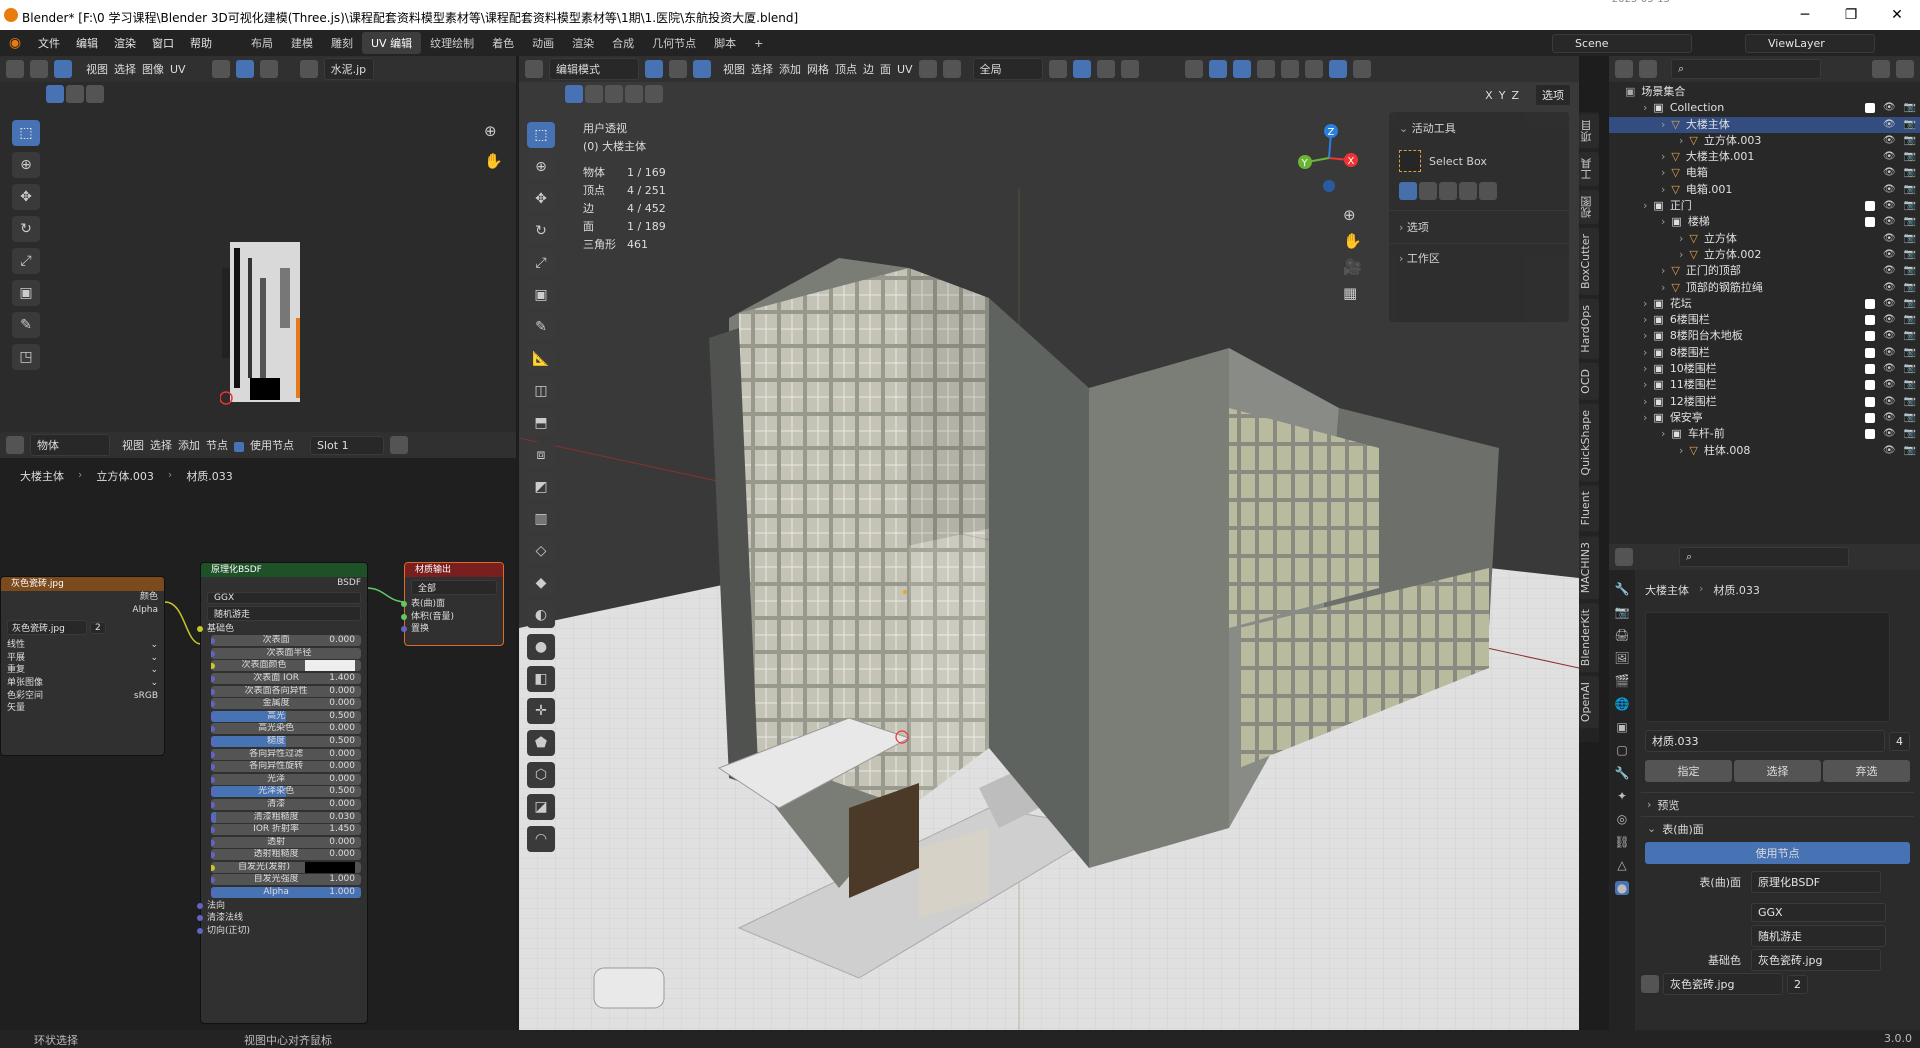 This screenshot has width=1920, height=1048. What do you see at coordinates (1621, 750) in the screenshot?
I see `object-tab-icon: ▢` at bounding box center [1621, 750].